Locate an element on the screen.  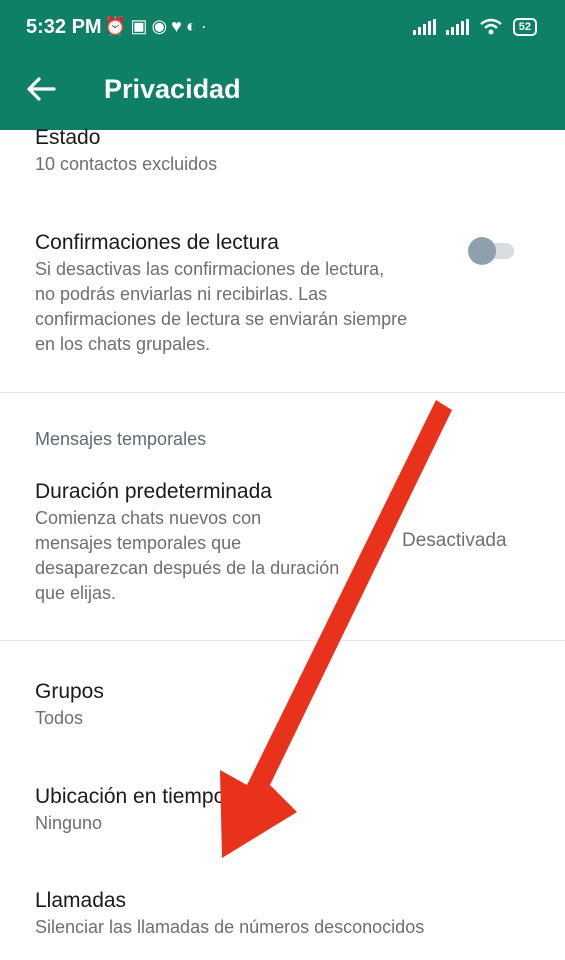
item-label: Grupos is located at coordinates (69, 691).